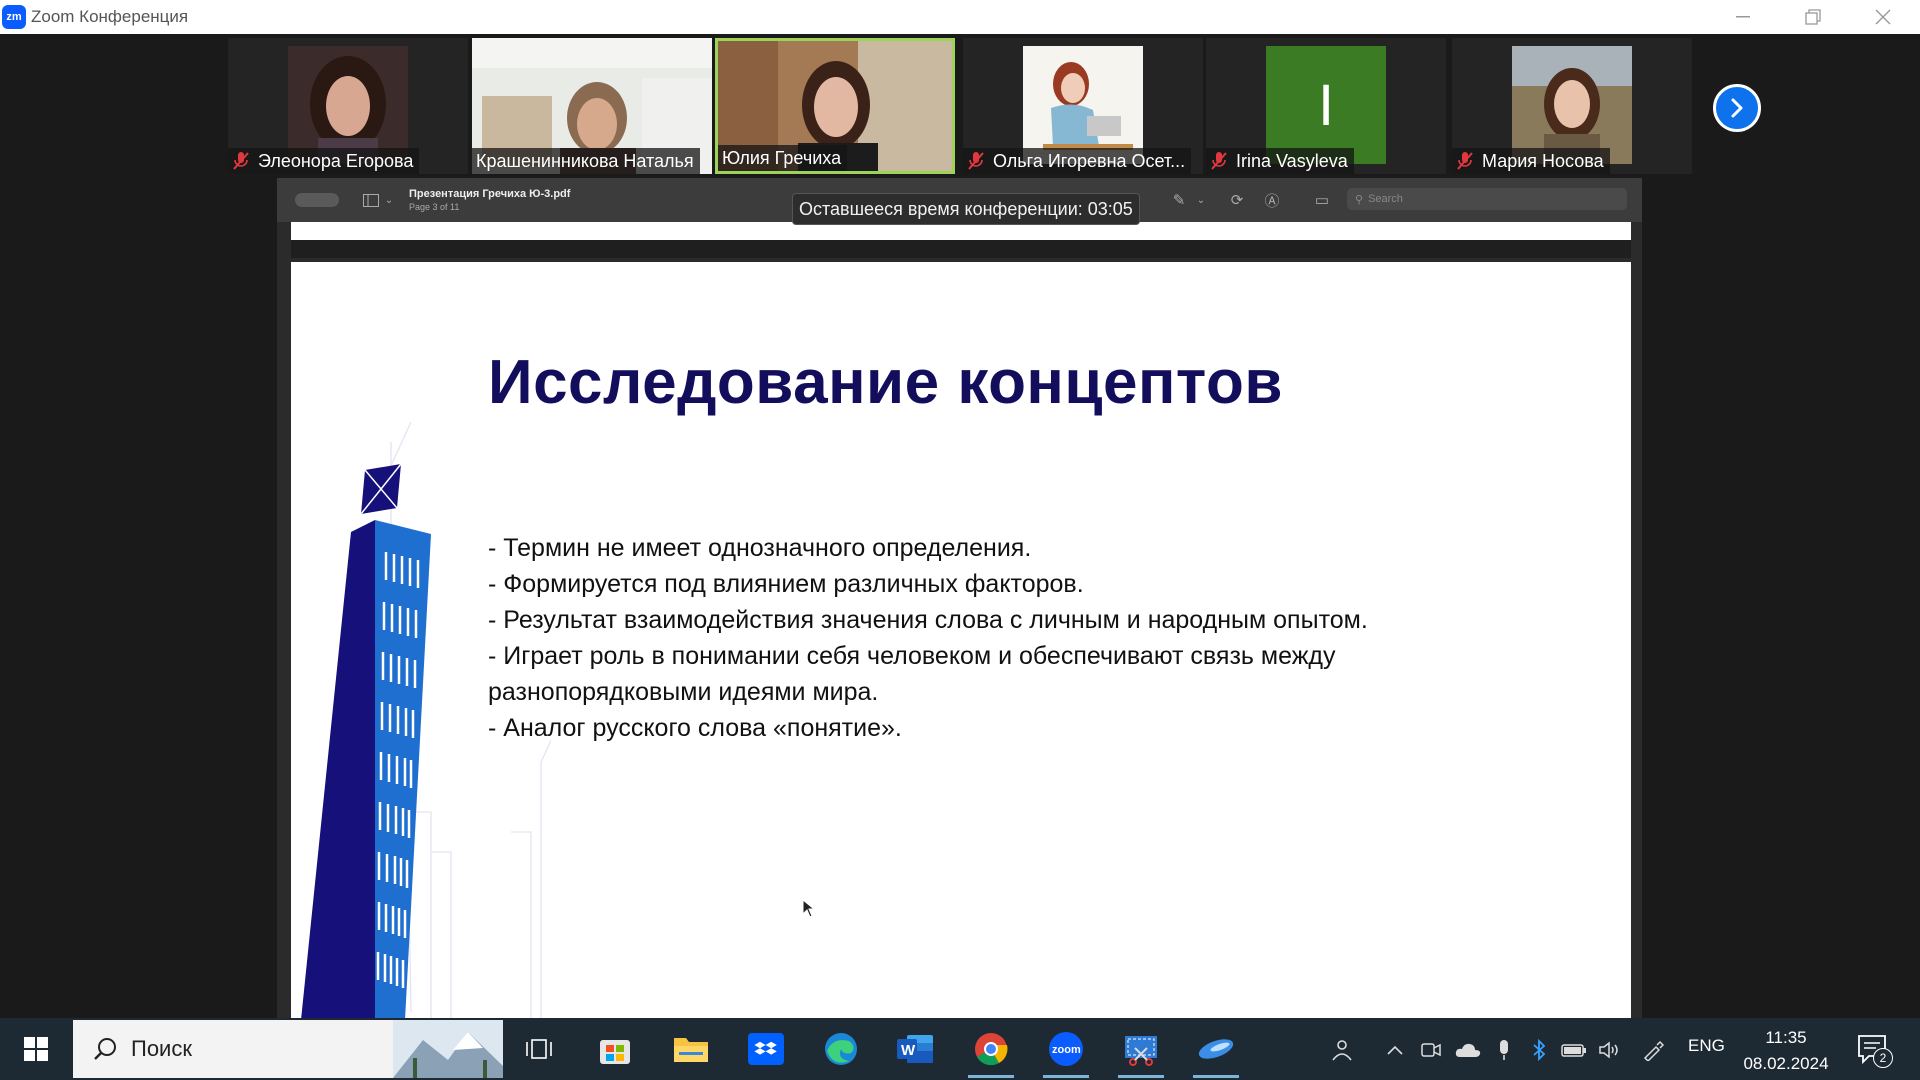  What do you see at coordinates (1359, 199) in the screenshot?
I see `search-icon: ⚲` at bounding box center [1359, 199].